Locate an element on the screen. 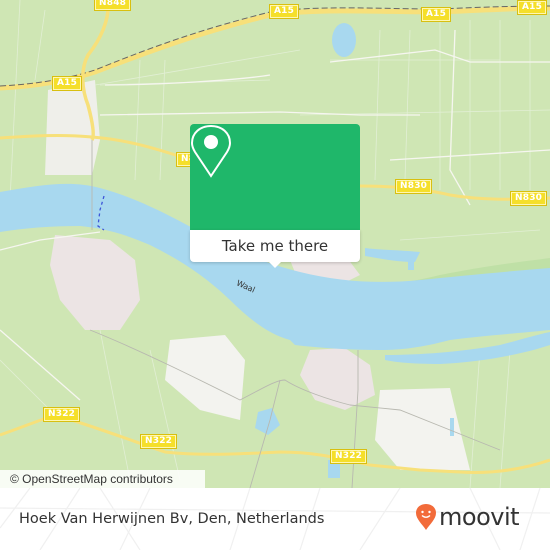 The height and width of the screenshot is (550, 550). location-address: Hoek Van Herwijnen Bv, Den, Netherlands is located at coordinates (172, 519).